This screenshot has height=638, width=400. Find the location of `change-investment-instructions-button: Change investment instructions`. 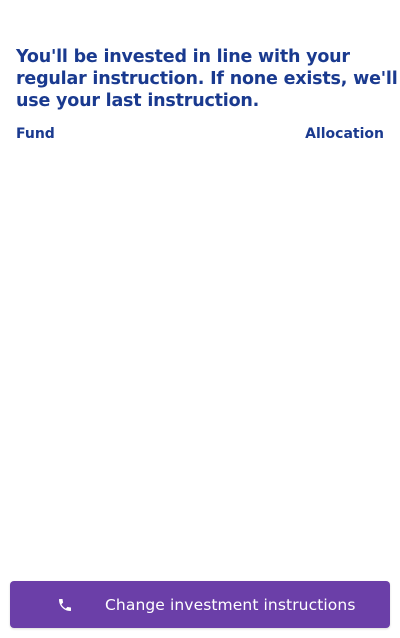

change-investment-instructions-button: Change investment instructions is located at coordinates (200, 604).